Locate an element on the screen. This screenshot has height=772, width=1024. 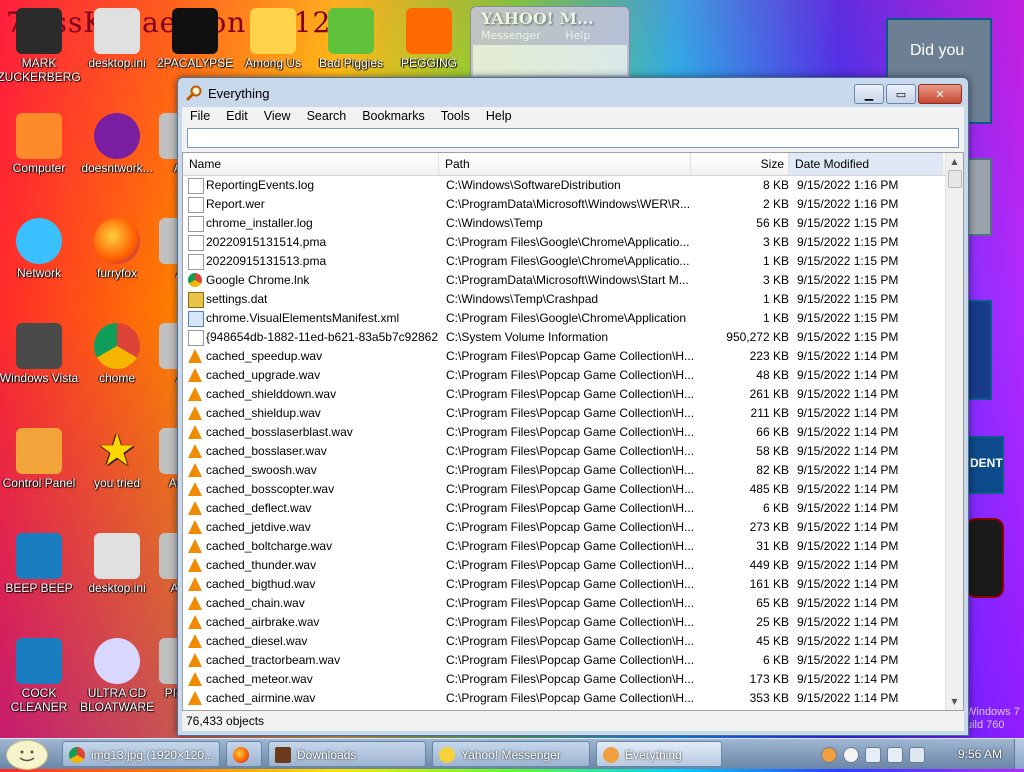
close-button: ✕ is located at coordinates (940, 94).